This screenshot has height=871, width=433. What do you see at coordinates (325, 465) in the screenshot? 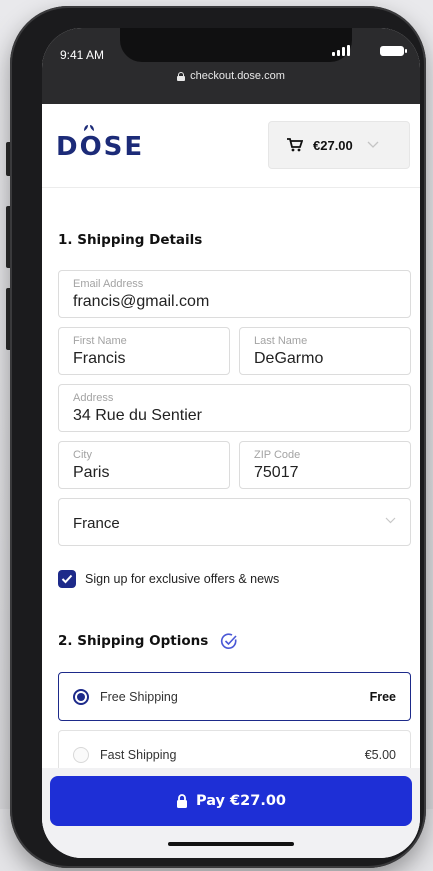
I see `zip-field: ZIP Code 75017` at bounding box center [325, 465].